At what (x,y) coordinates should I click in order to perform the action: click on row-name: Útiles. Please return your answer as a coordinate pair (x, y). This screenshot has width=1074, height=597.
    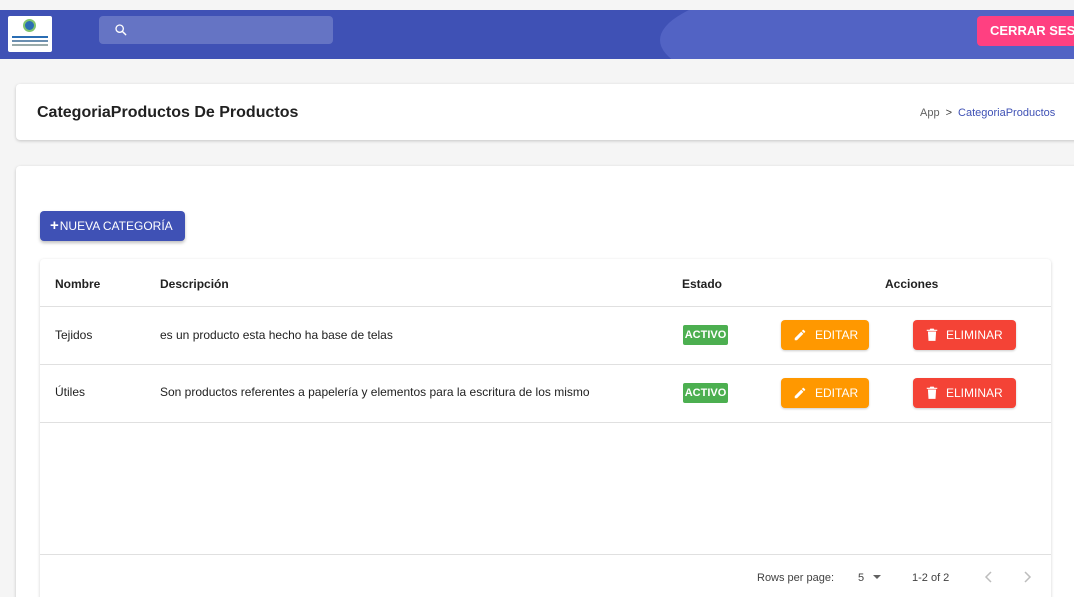
    Looking at the image, I should click on (70, 392).